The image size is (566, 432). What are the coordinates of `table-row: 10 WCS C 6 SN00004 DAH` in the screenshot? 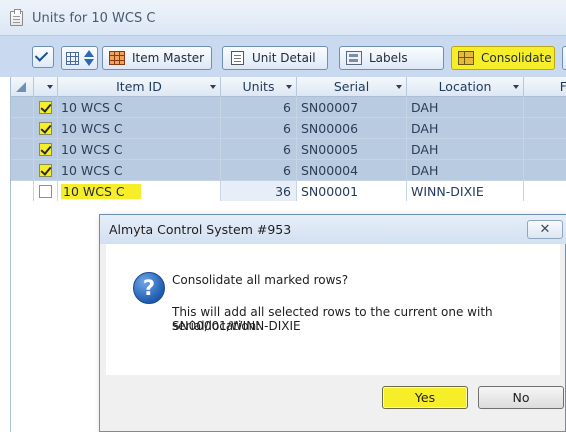 It's located at (288, 170).